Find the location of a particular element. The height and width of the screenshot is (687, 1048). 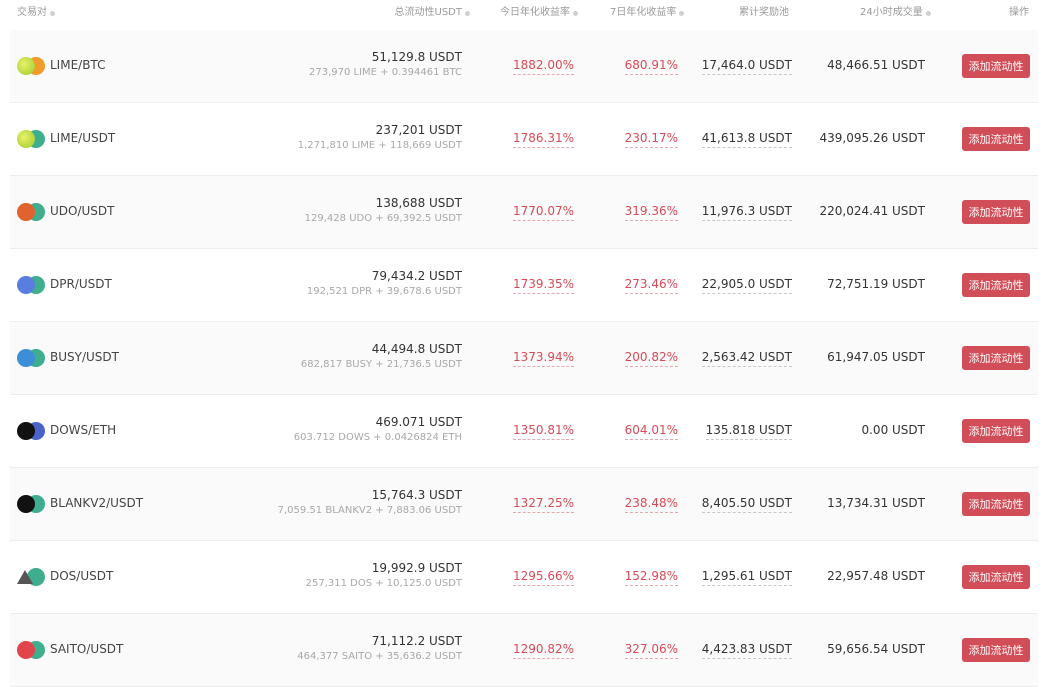

apr-7d: 152.98% is located at coordinates (651, 577).